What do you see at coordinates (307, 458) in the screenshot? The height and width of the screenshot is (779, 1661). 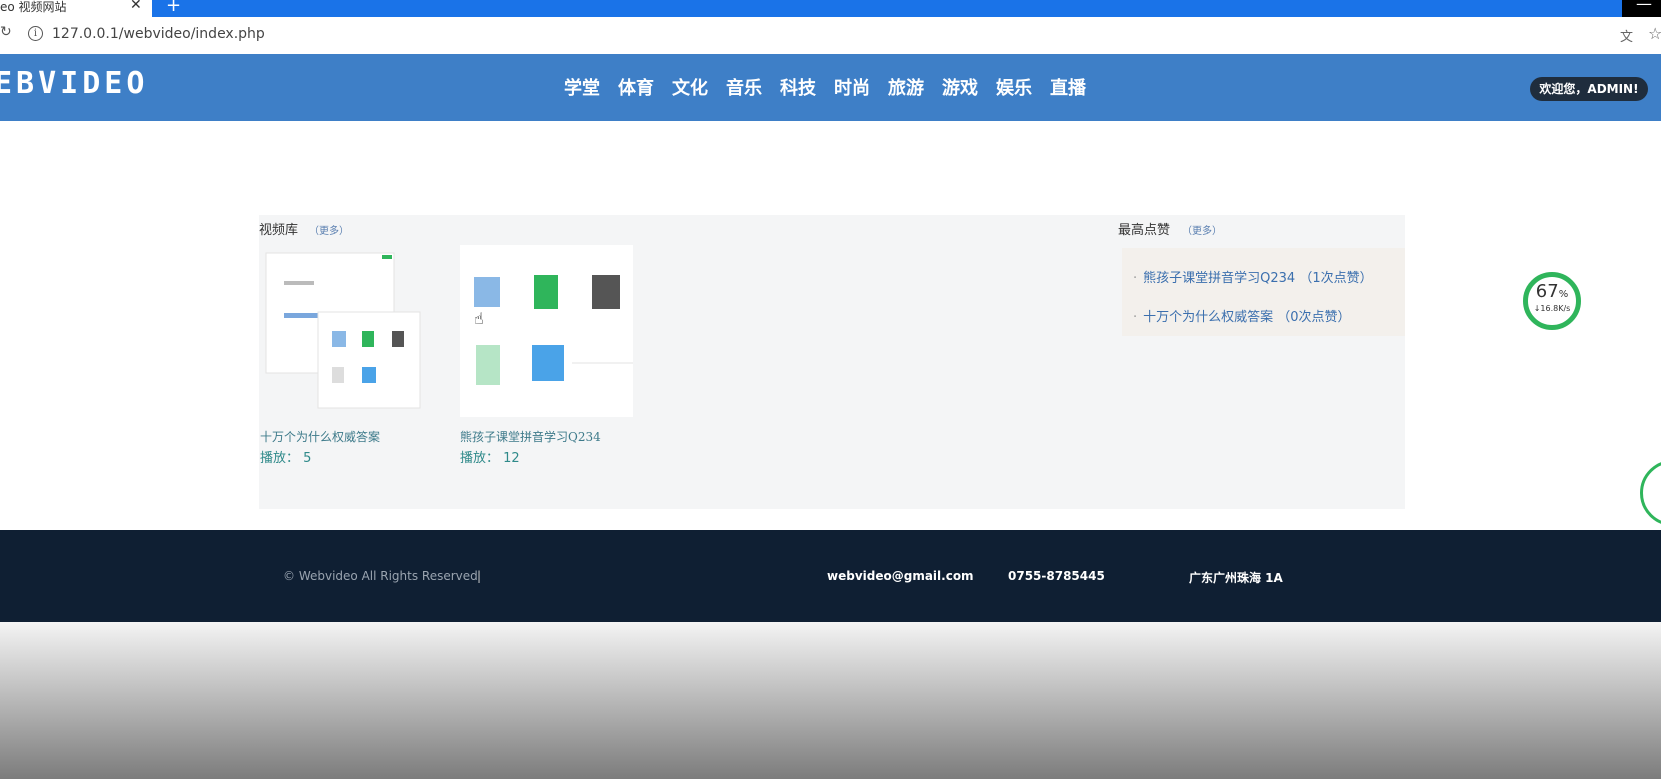 I see `play-count-value: 5` at bounding box center [307, 458].